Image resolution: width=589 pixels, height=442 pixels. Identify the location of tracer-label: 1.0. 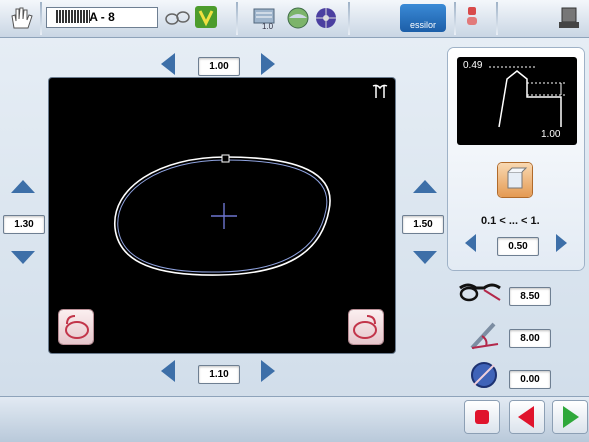
(268, 26).